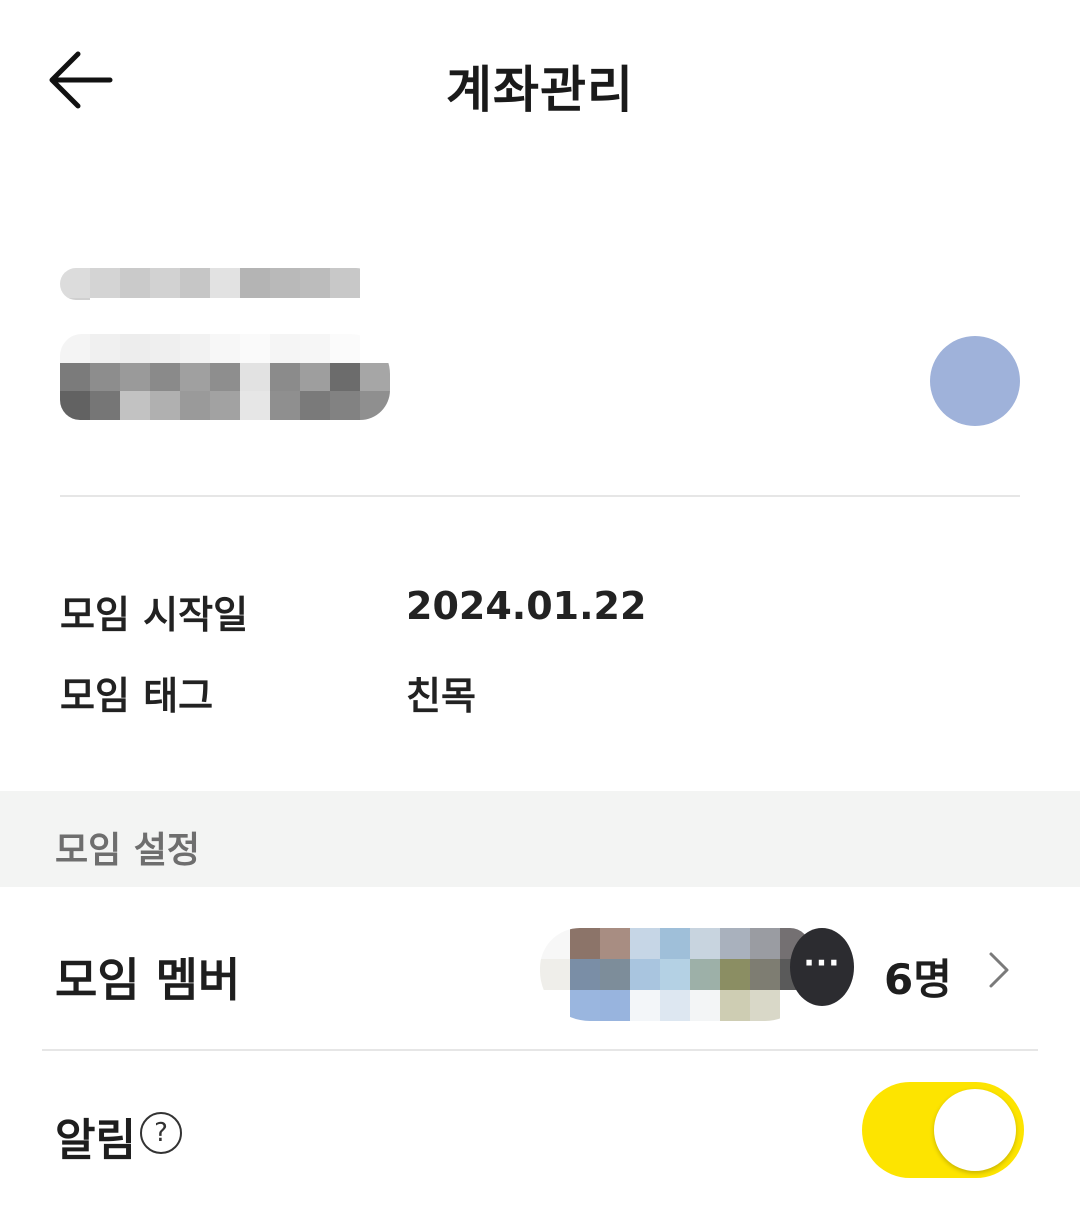  Describe the element at coordinates (441, 696) in the screenshot. I see `tag-value: 친목` at that location.